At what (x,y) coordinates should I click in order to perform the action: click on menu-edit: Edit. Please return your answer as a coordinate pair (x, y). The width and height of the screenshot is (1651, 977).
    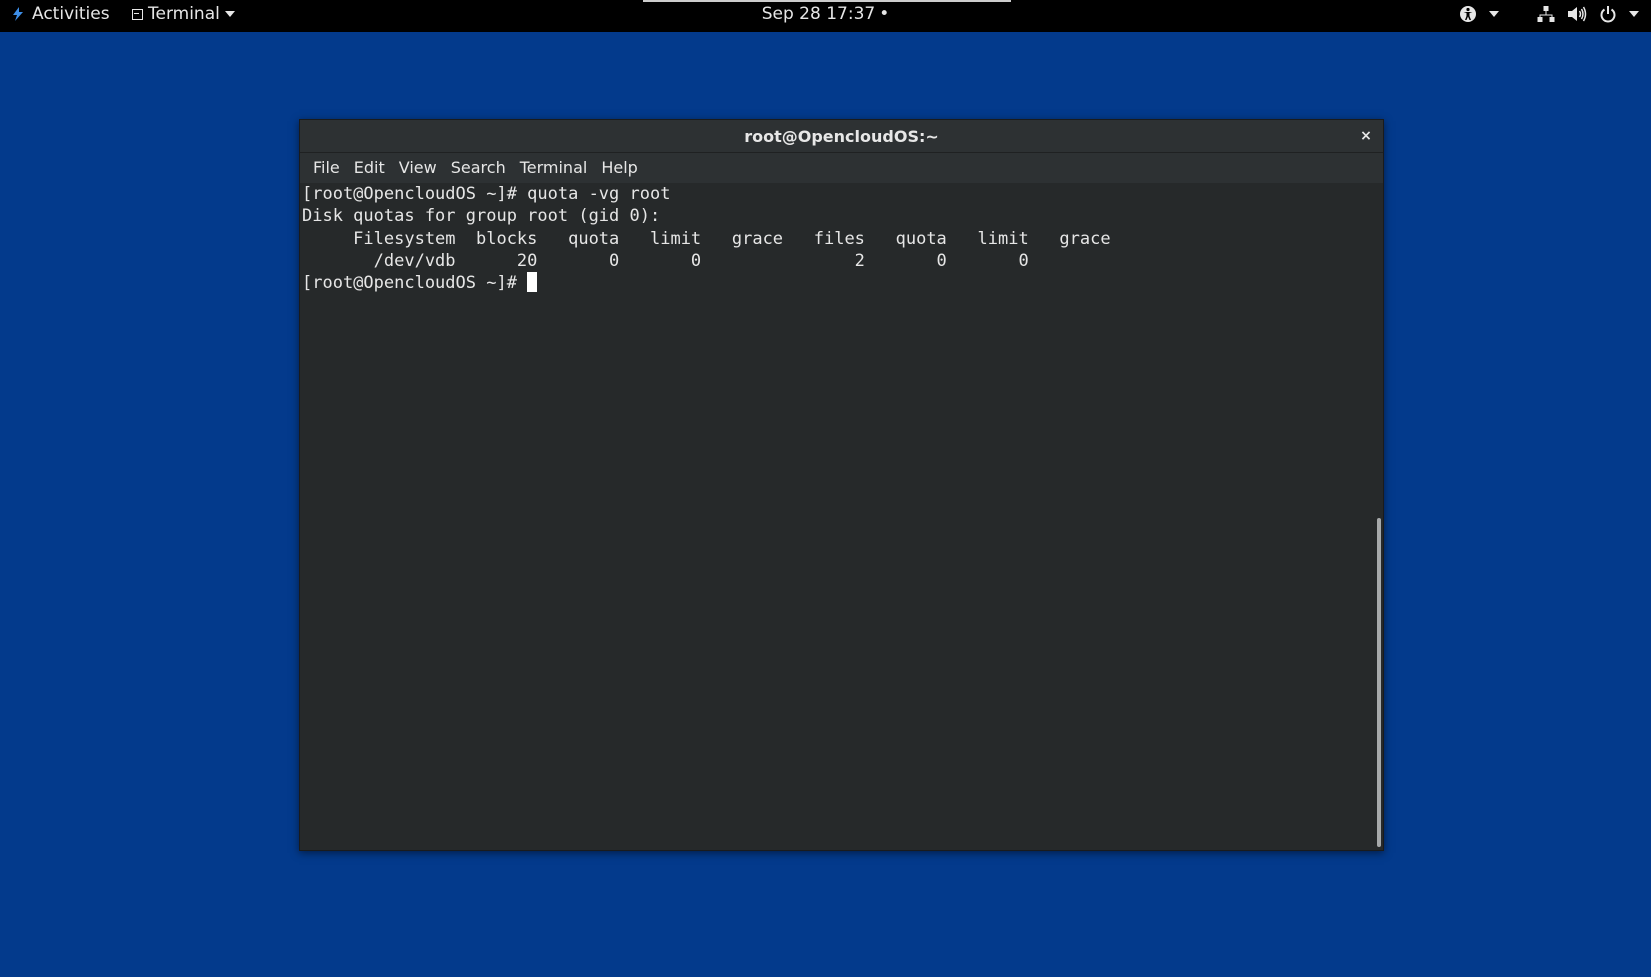
    Looking at the image, I should click on (369, 168).